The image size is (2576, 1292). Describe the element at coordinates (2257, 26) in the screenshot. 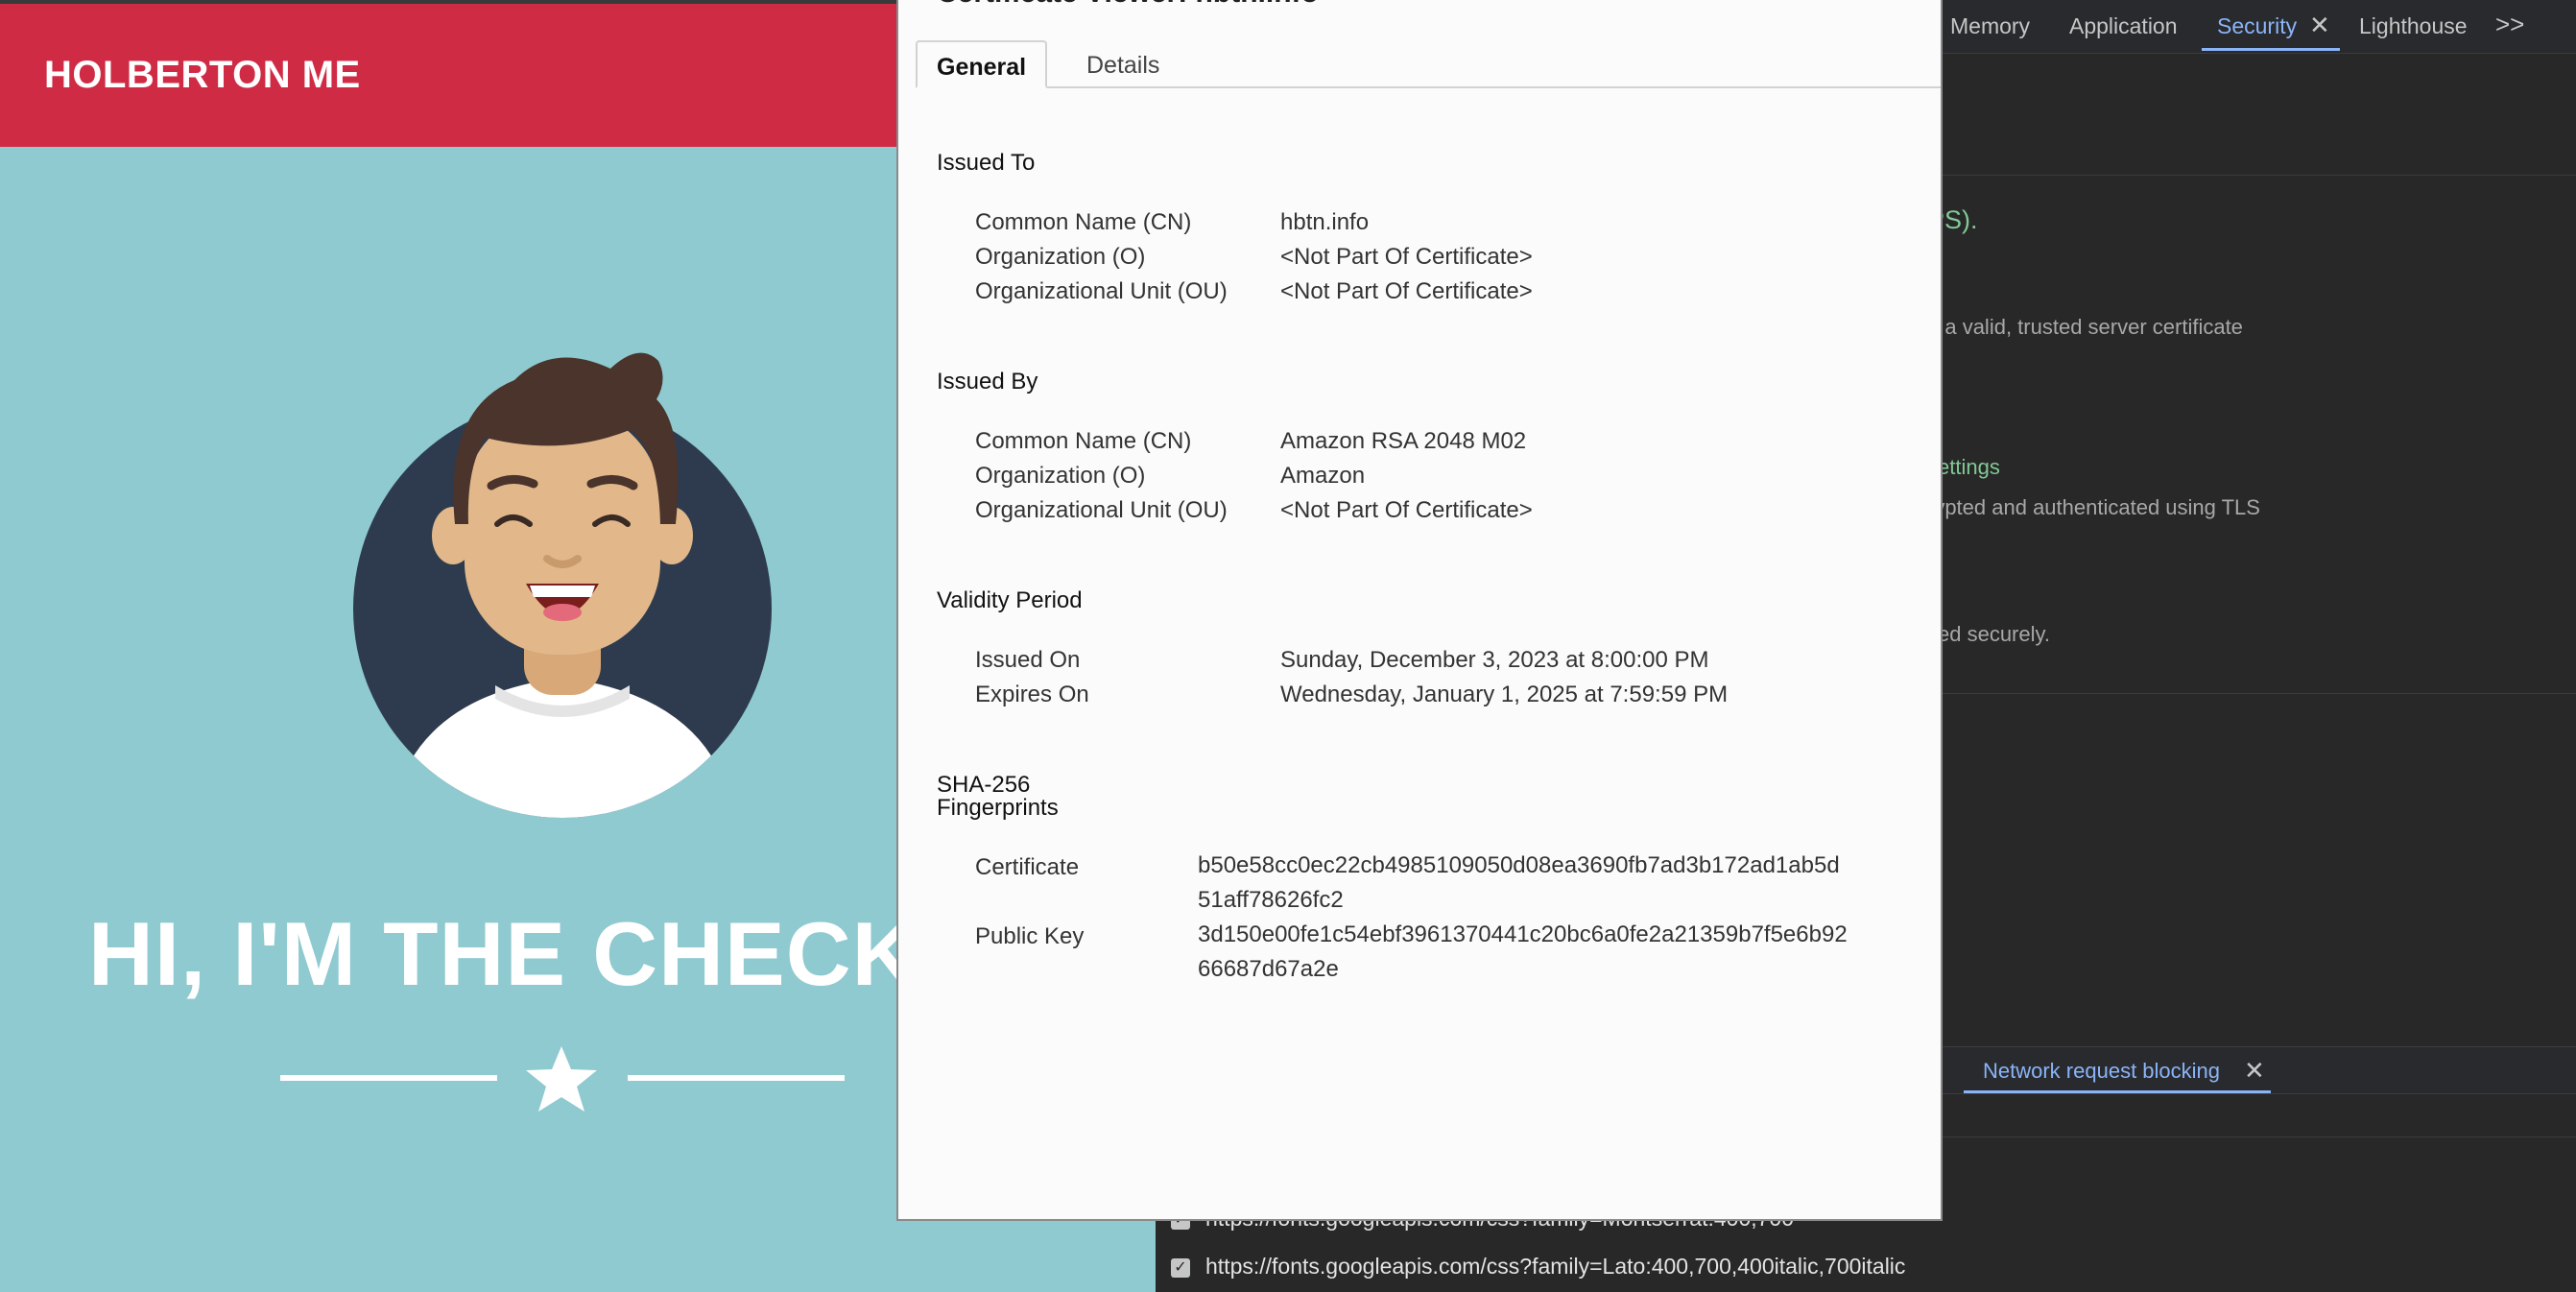

I see `tab-security: Security` at that location.